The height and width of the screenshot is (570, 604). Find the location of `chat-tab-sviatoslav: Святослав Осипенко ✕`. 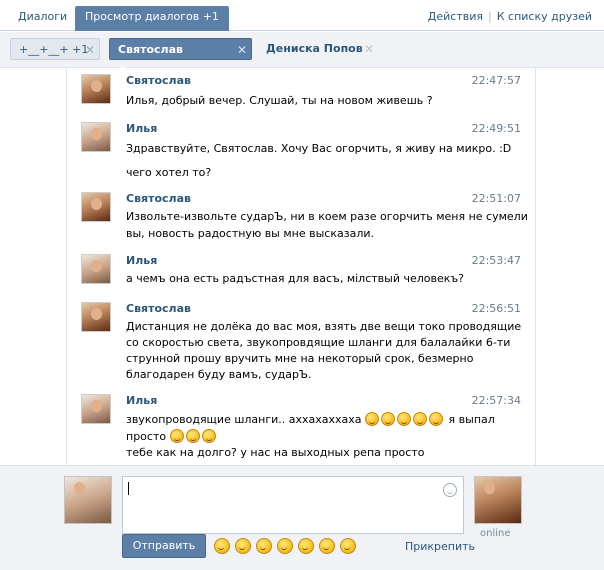

chat-tab-sviatoslav: Святослав Осипенко ✕ is located at coordinates (180, 58).